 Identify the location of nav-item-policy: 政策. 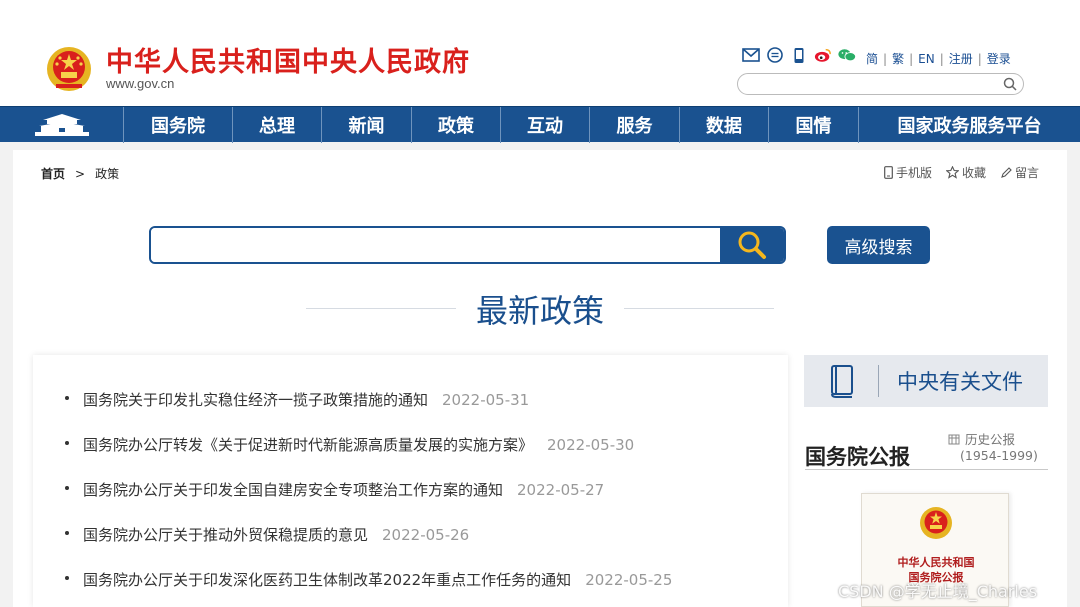
(456, 125).